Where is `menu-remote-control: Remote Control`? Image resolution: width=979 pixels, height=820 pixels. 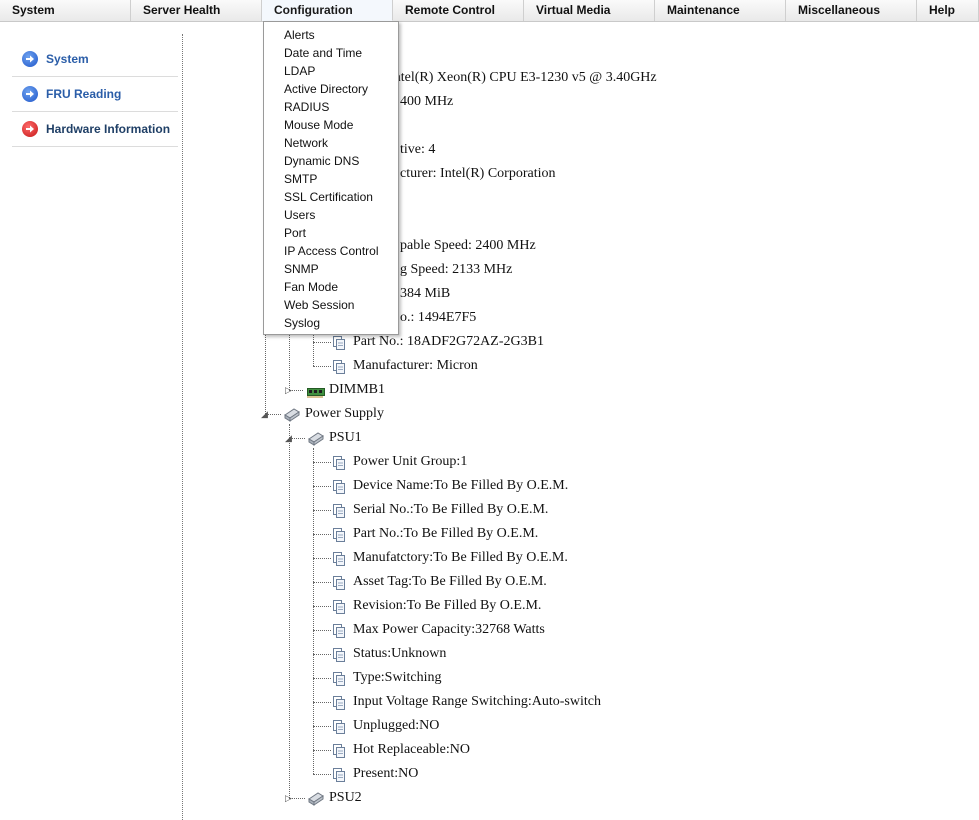
menu-remote-control: Remote Control is located at coordinates (458, 10).